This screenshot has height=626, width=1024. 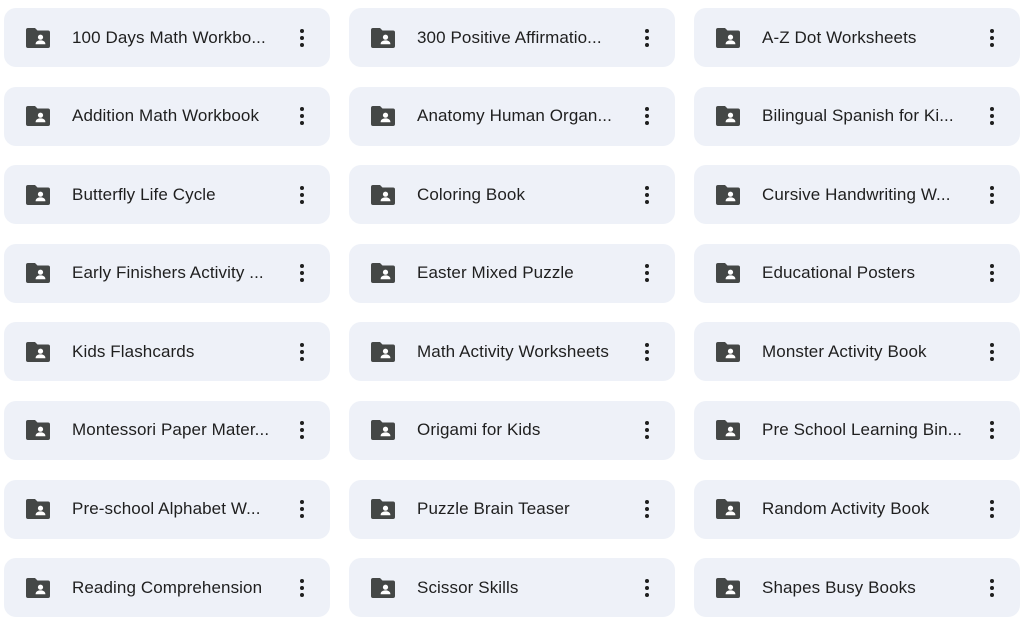 I want to click on folder-card: Puzzle Brain Teaser, so click(x=512, y=509).